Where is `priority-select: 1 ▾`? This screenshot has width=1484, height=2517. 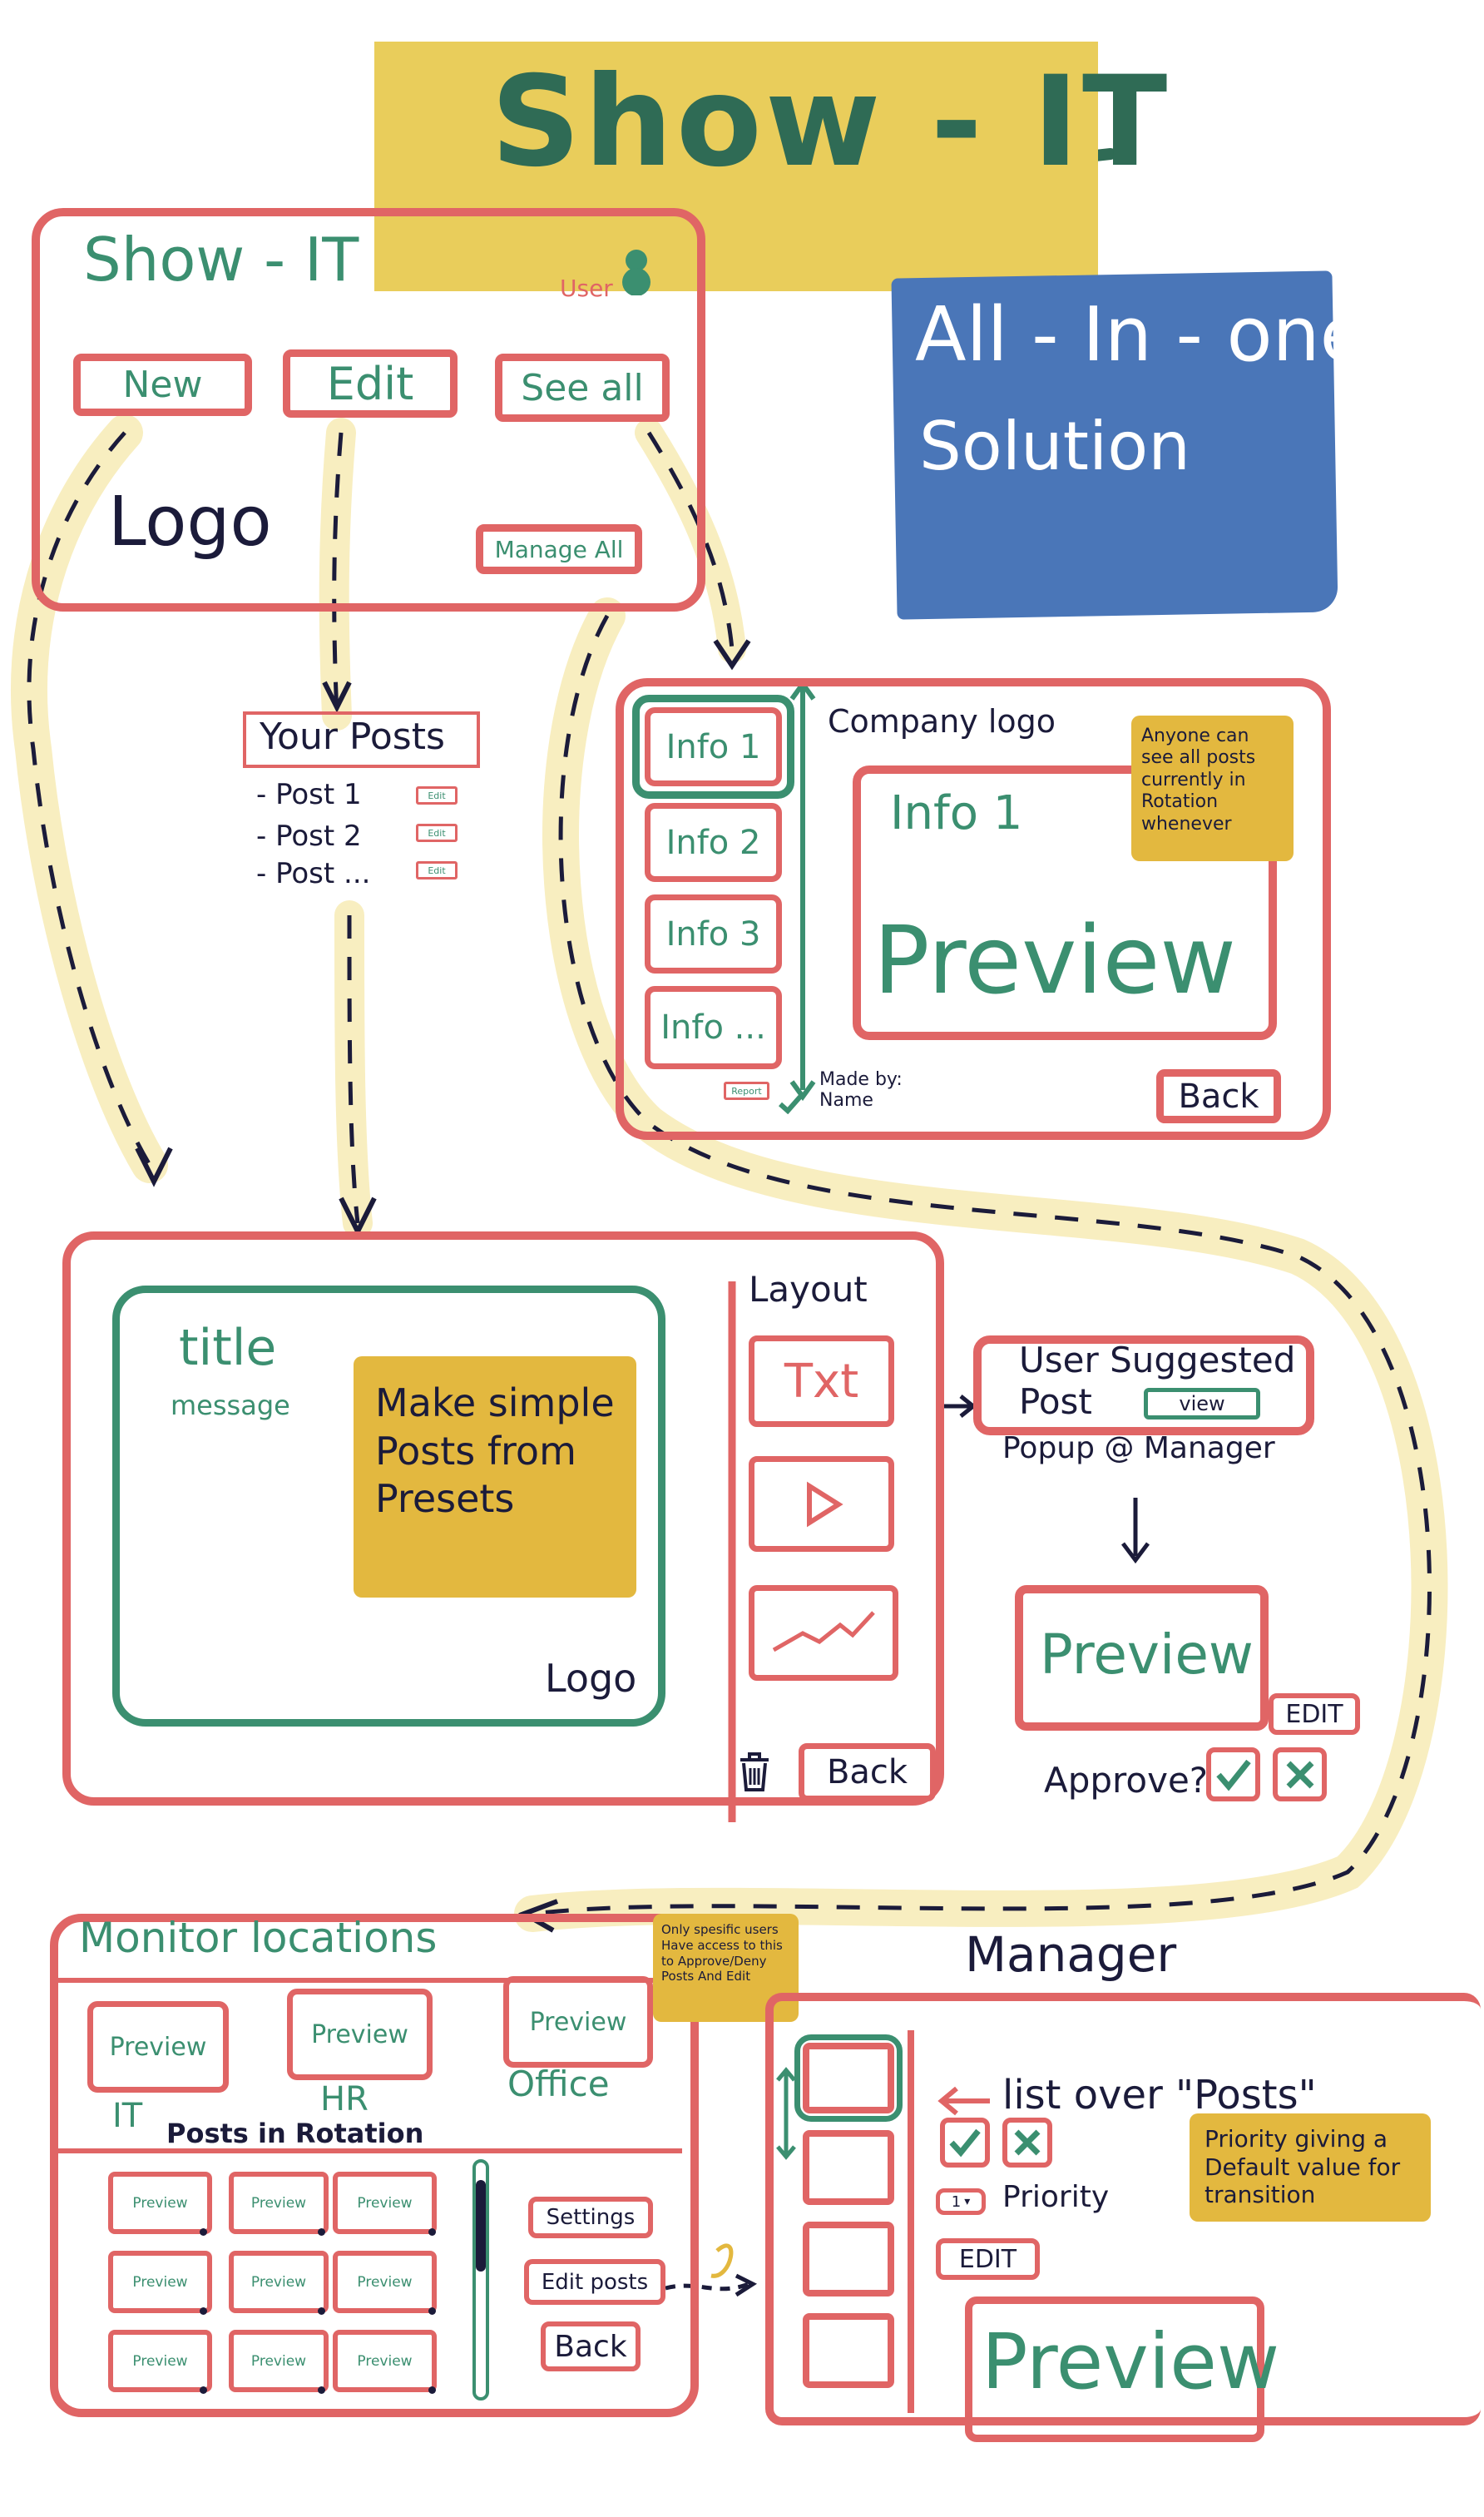
priority-select: 1 ▾ is located at coordinates (961, 2201).